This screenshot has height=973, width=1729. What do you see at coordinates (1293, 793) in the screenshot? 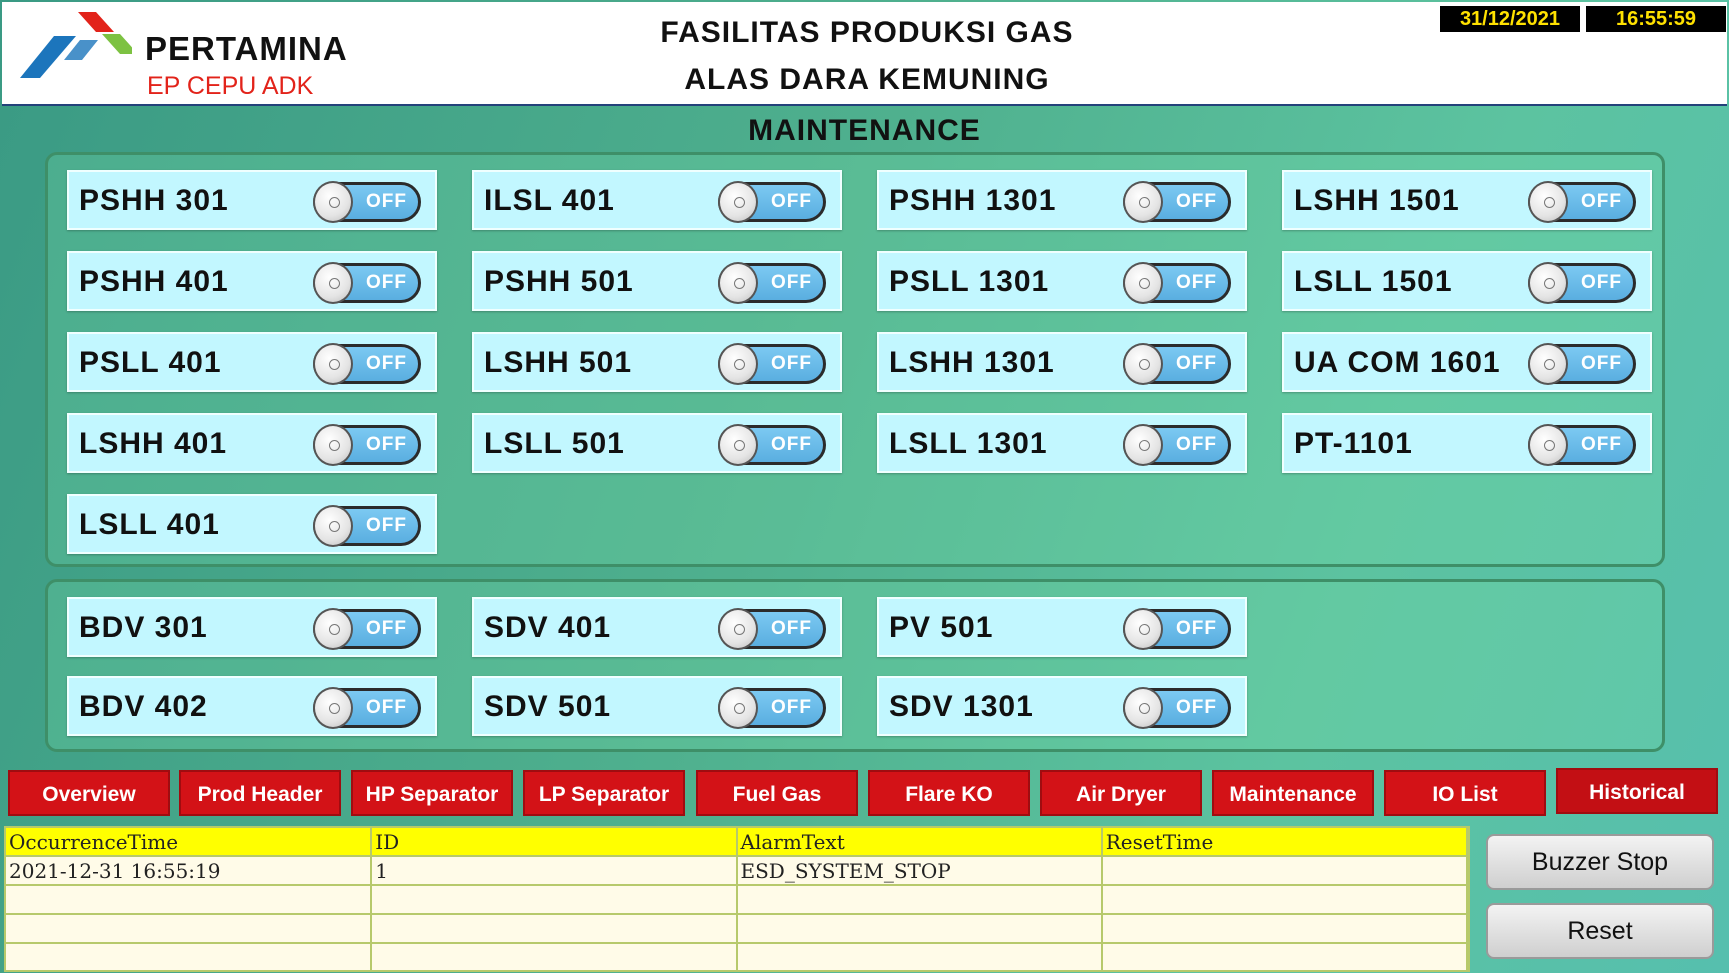
I see `nav-maintenance-button: Maintenance` at bounding box center [1293, 793].